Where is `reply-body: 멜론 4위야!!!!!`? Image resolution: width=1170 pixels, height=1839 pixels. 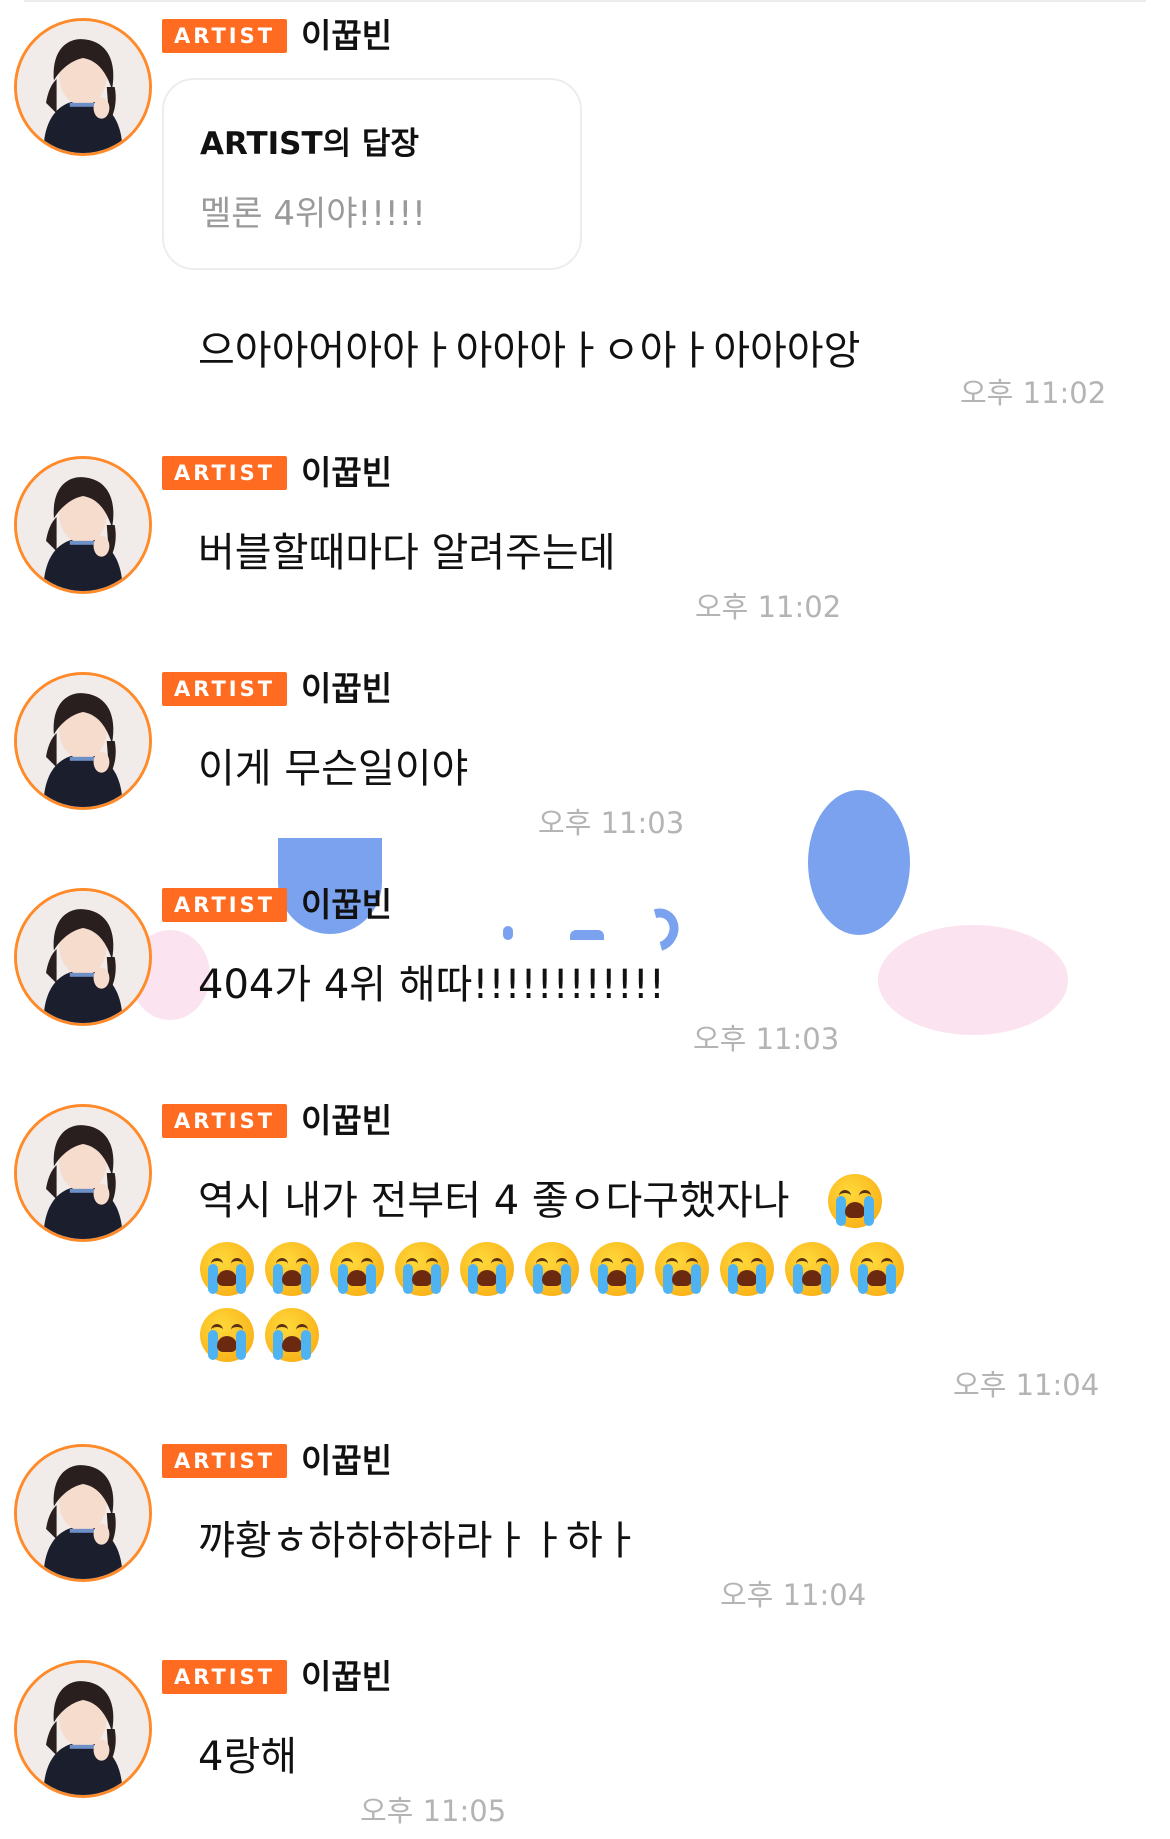 reply-body: 멜론 4위야!!!!! is located at coordinates (313, 214).